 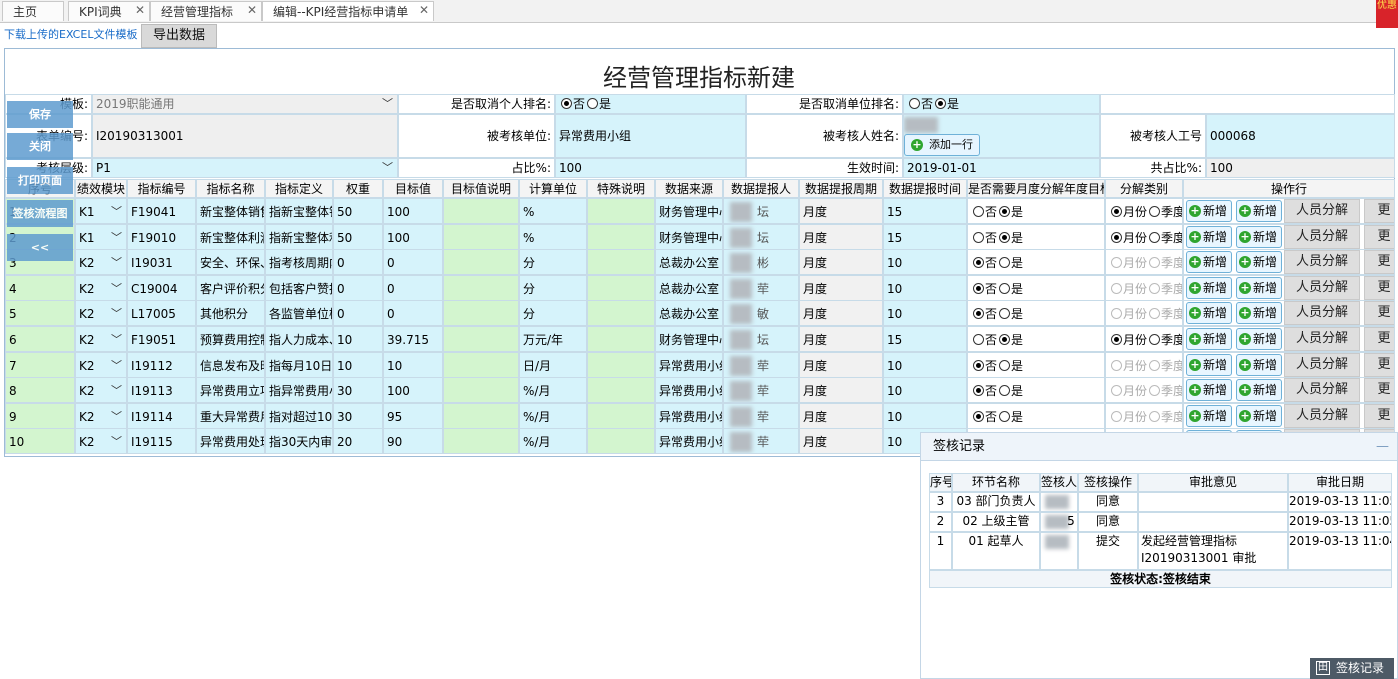 What do you see at coordinates (33, 11) in the screenshot?
I see `tab-home: 主页` at bounding box center [33, 11].